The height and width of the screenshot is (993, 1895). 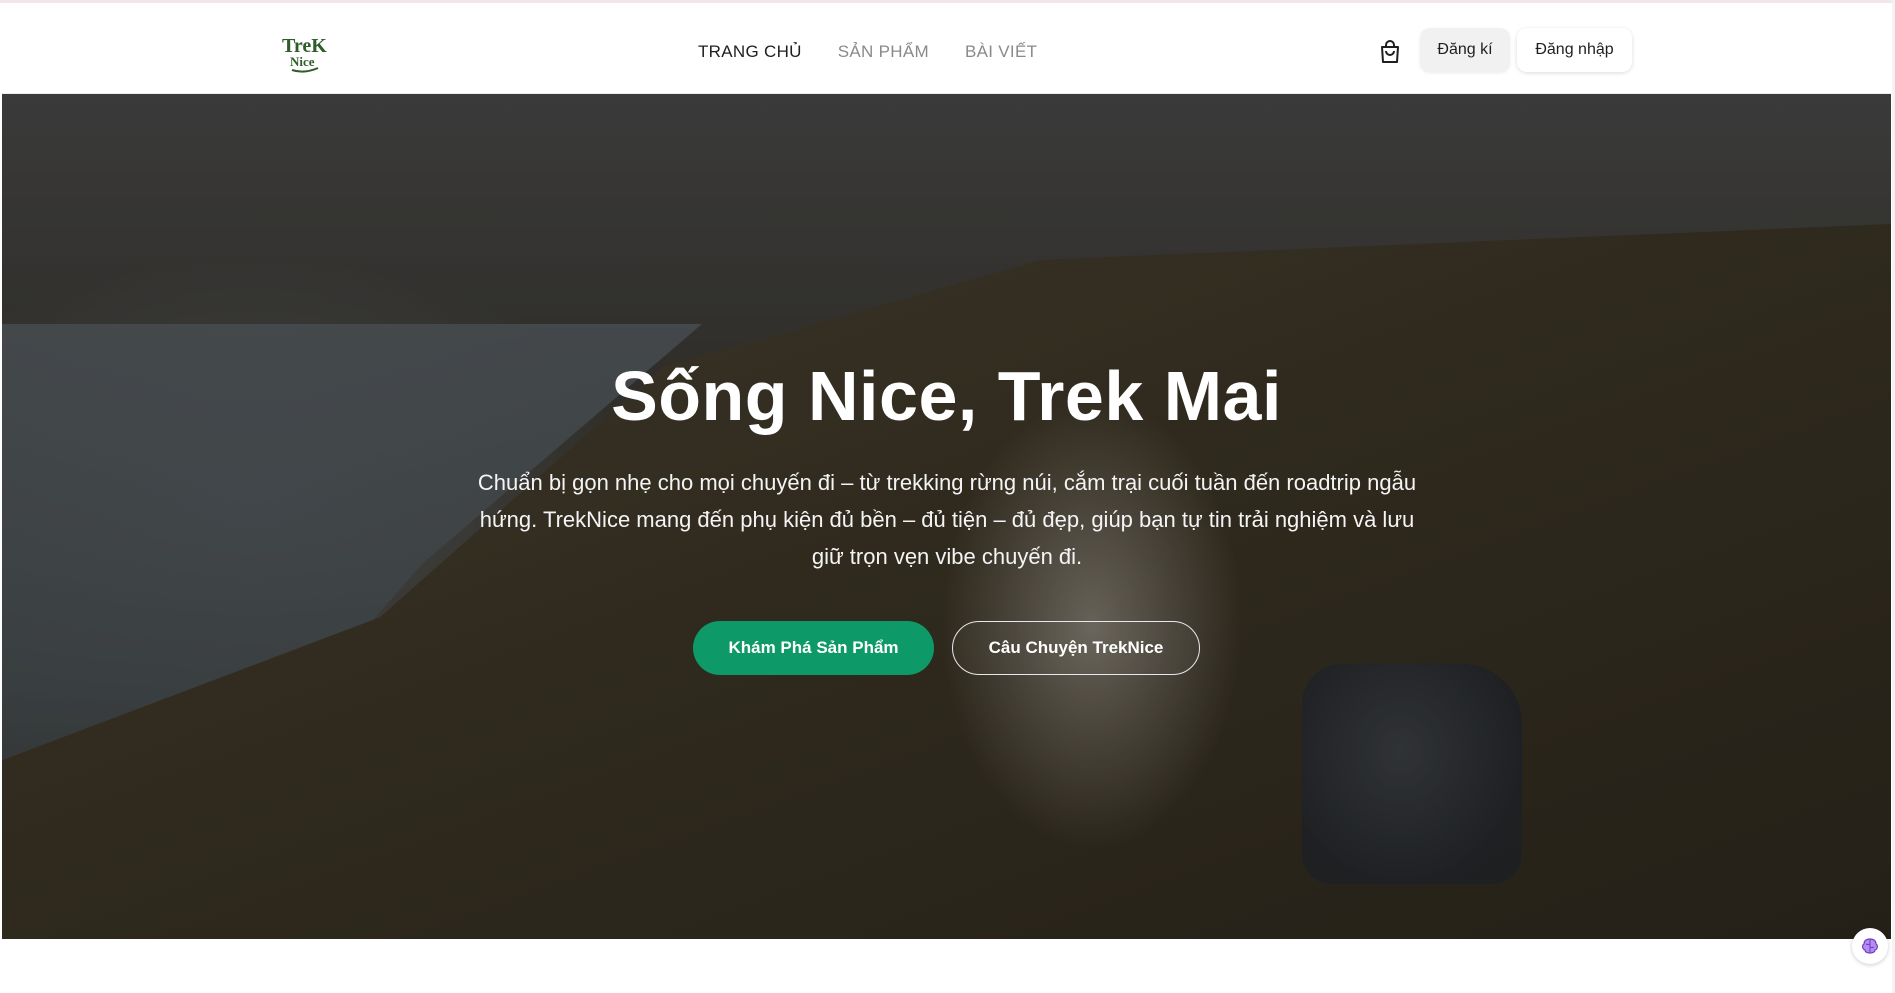 I want to click on nav-item-articles: BÀI VIẾT, so click(x=1001, y=52).